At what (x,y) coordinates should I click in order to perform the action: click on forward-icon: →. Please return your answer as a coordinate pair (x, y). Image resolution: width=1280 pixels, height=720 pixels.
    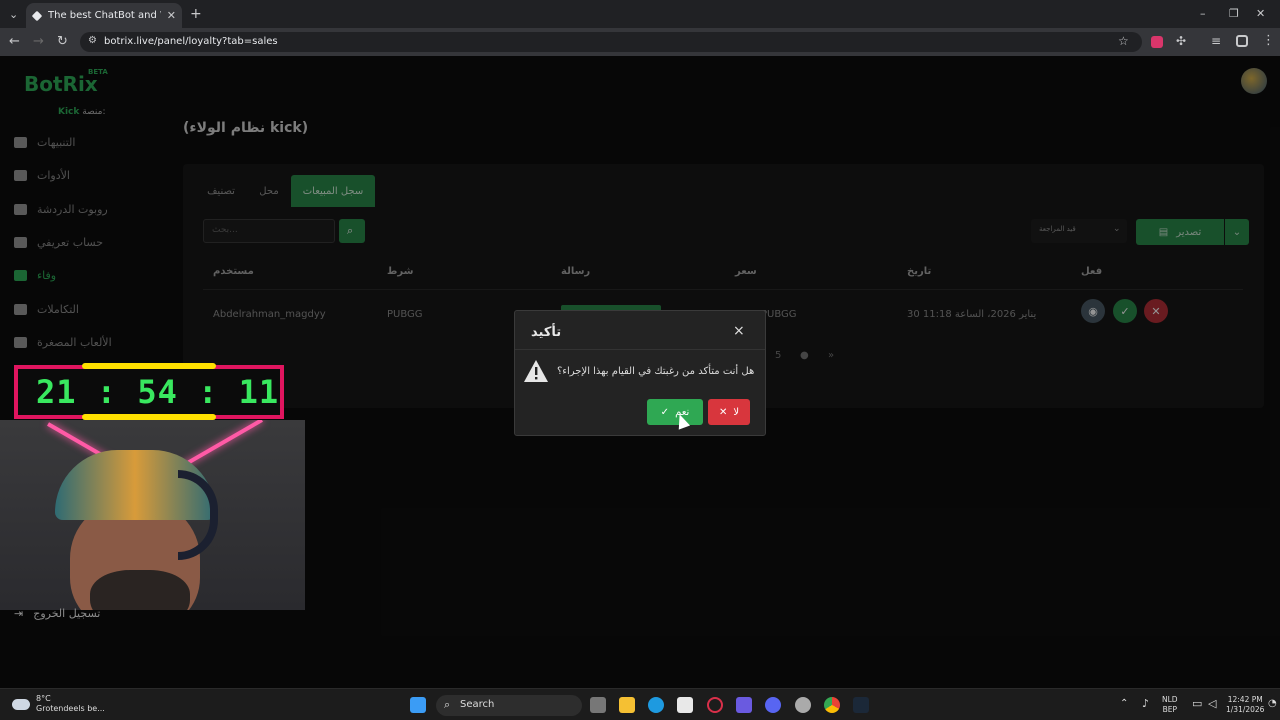
    Looking at the image, I should click on (38, 42).